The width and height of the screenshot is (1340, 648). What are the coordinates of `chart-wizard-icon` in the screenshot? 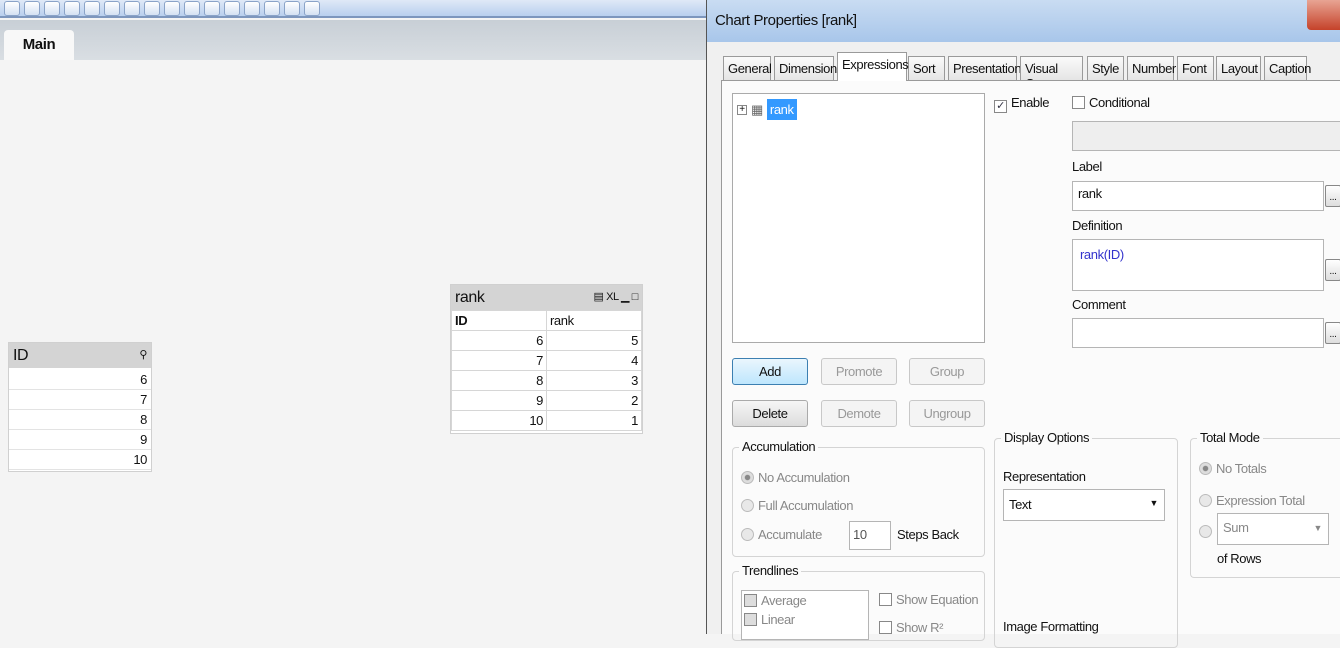 It's located at (292, 8).